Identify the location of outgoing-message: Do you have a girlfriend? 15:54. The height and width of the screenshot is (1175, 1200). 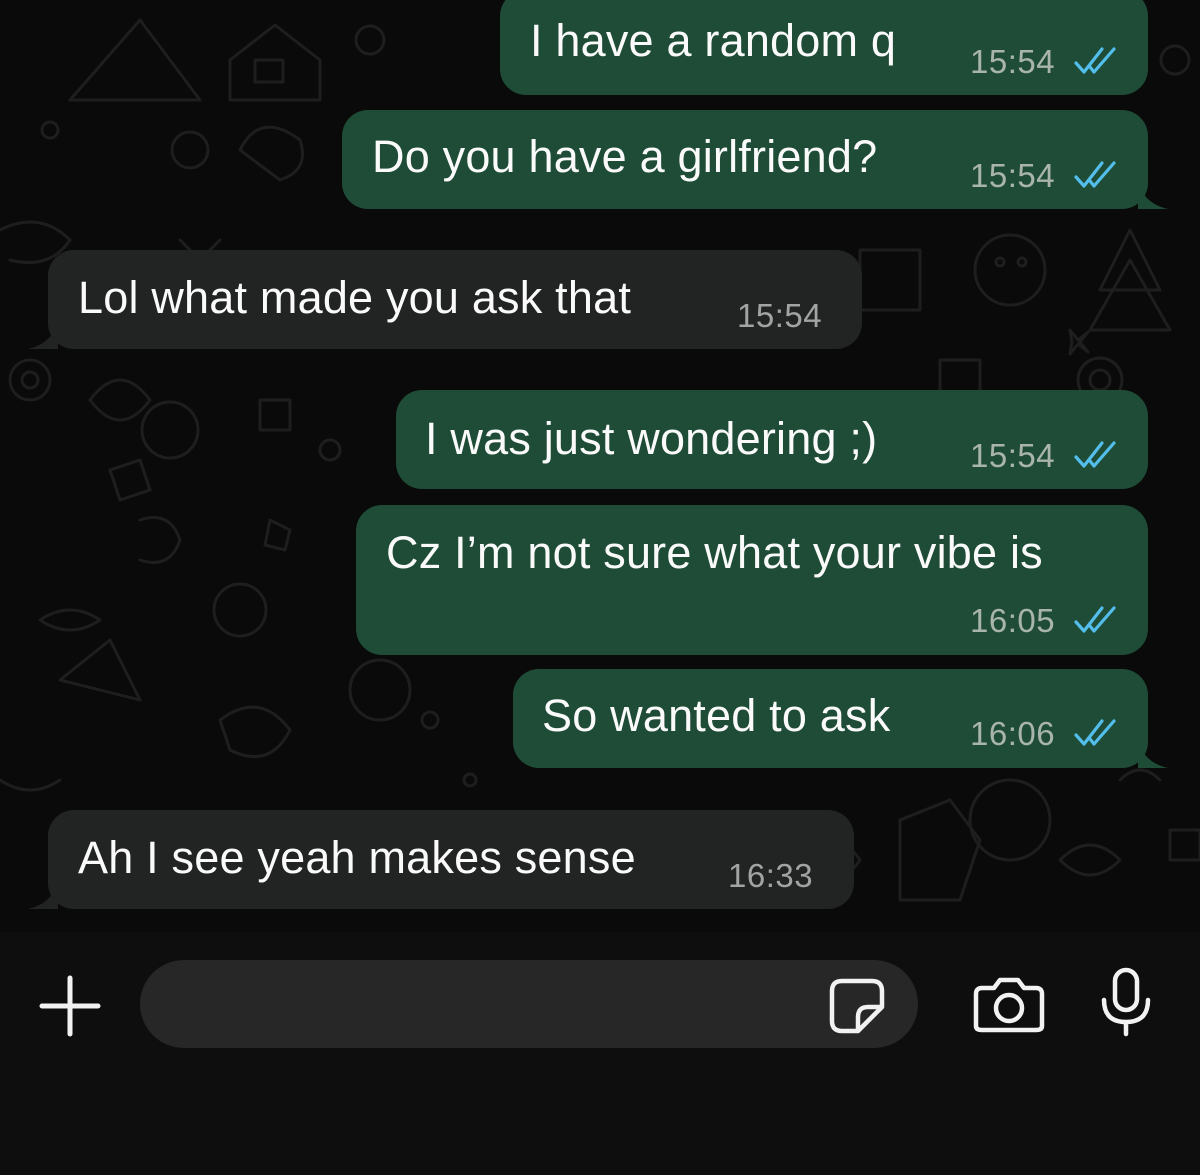
(755, 159).